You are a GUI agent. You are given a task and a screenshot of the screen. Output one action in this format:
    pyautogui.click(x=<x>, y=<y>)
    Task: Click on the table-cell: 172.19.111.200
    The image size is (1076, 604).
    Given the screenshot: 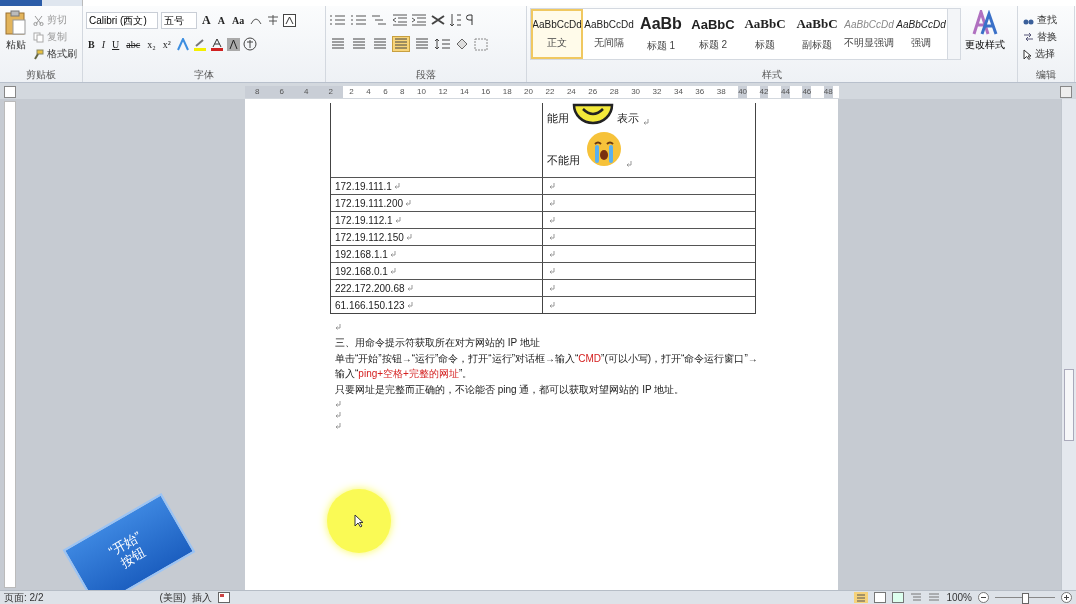 What is the action you would take?
    pyautogui.click(x=369, y=203)
    